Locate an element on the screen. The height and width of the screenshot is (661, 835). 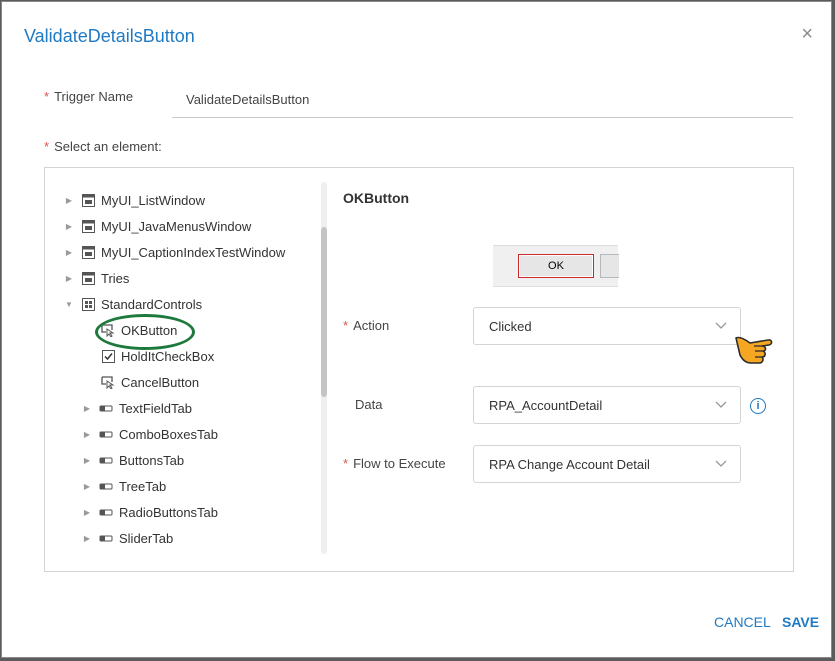
tree-item: HoldItCheckBox is located at coordinates (154, 356).